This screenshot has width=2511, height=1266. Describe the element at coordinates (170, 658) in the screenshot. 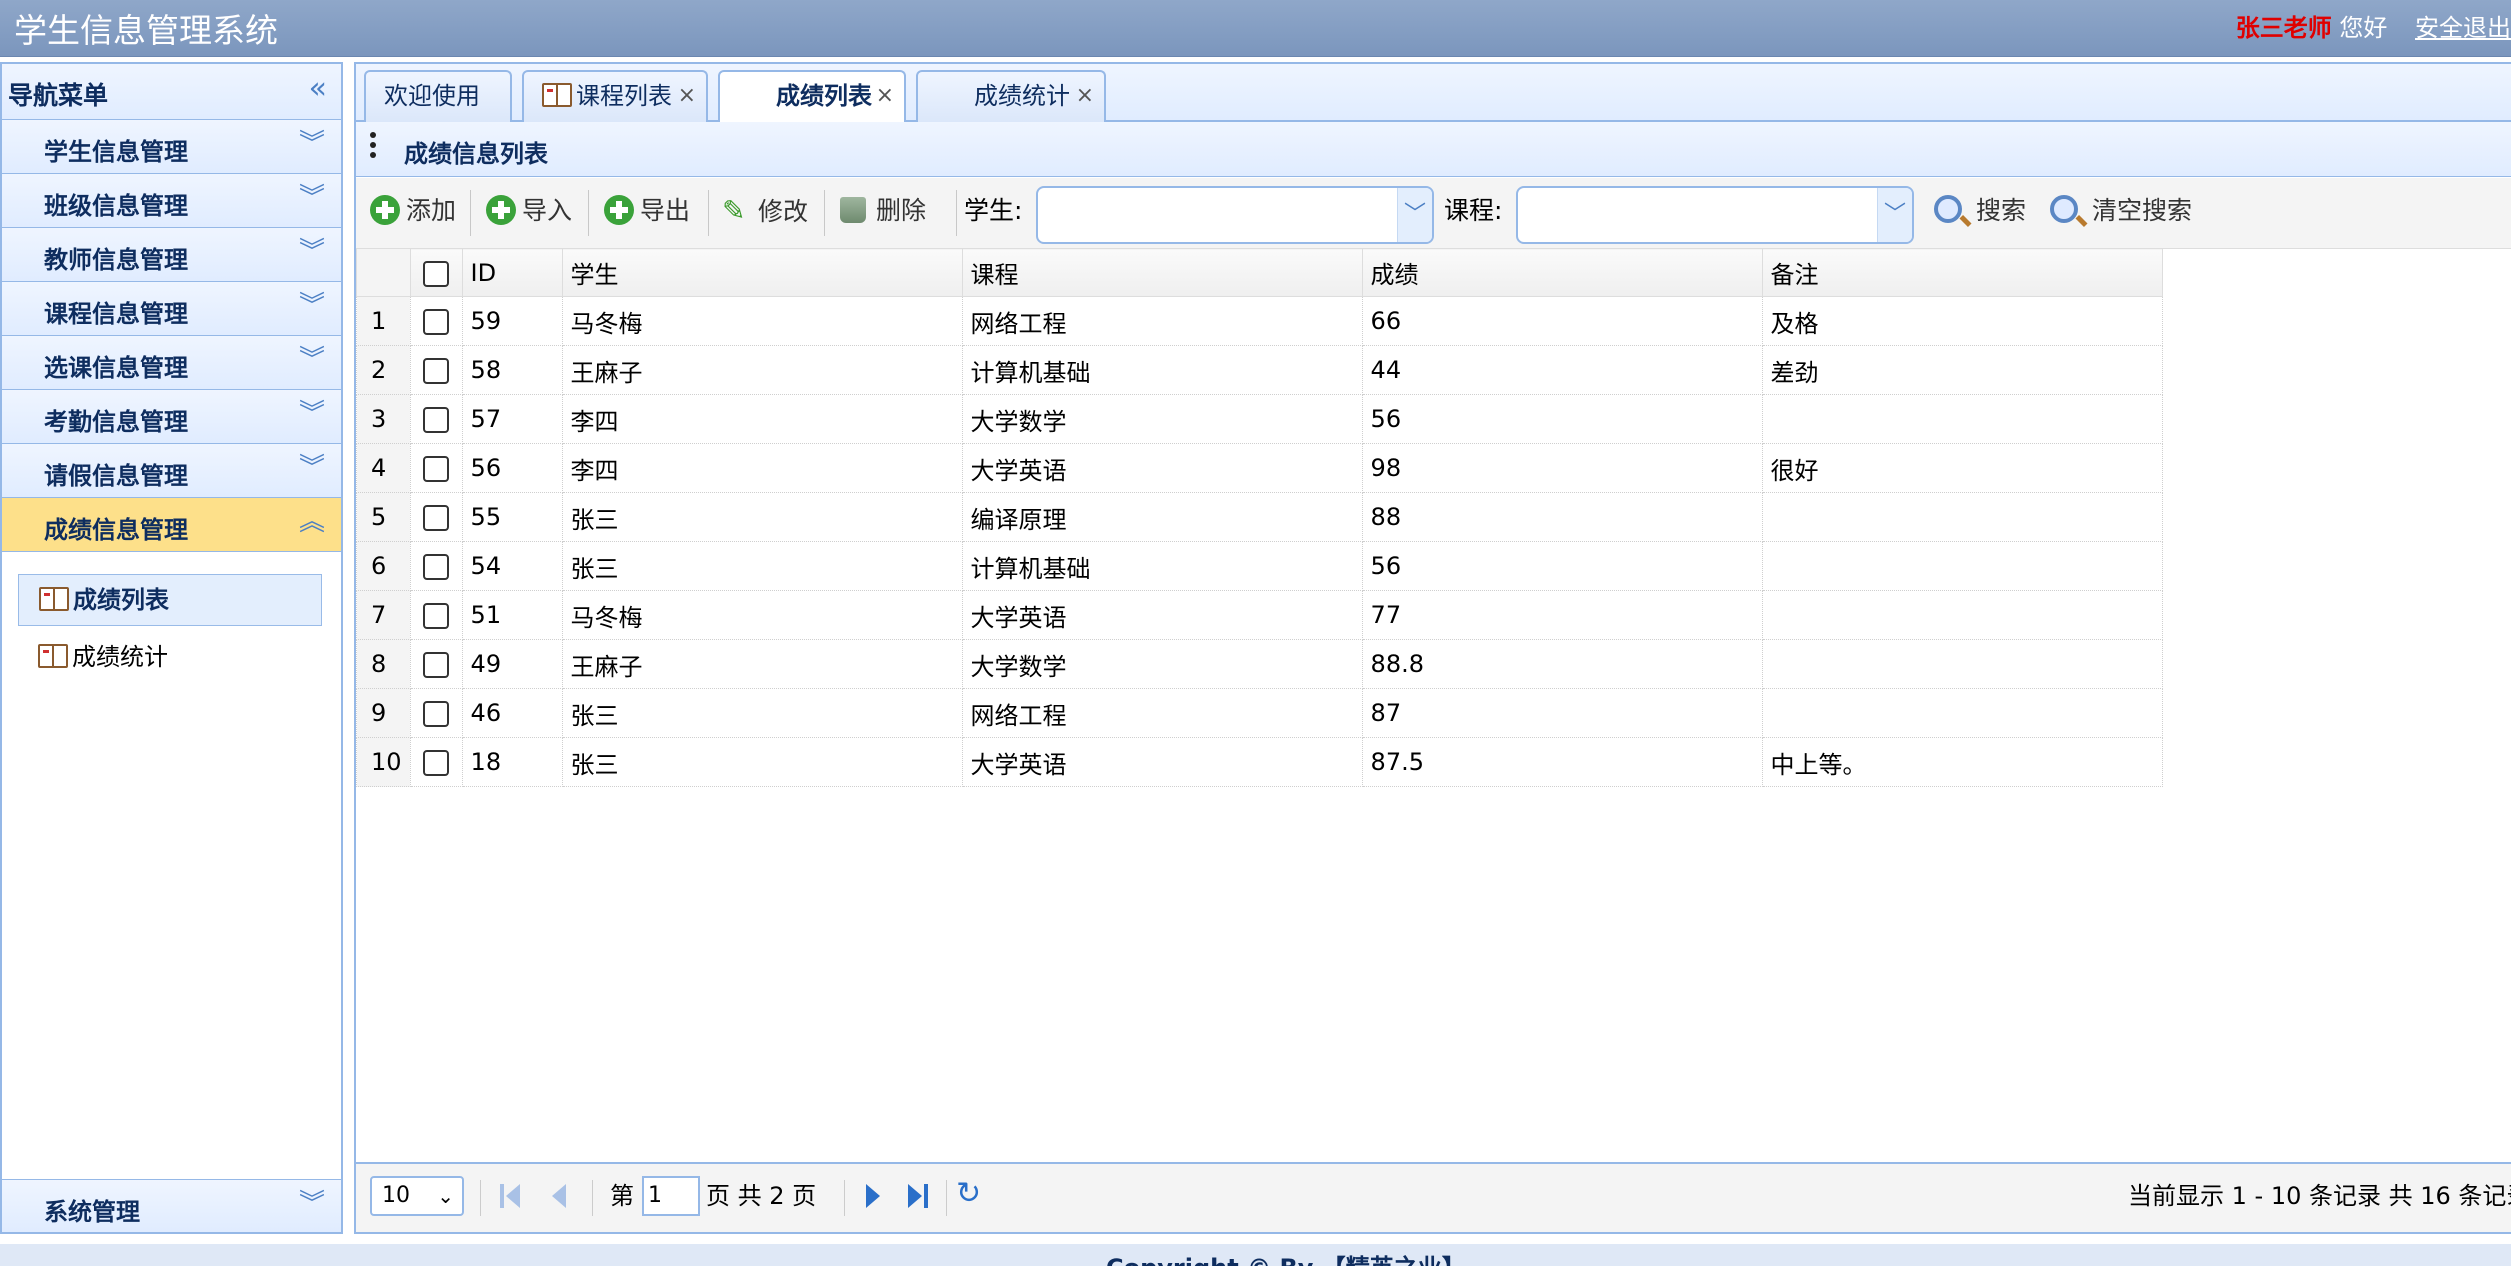

I see `sub-item-score-stats: 成绩统计` at that location.